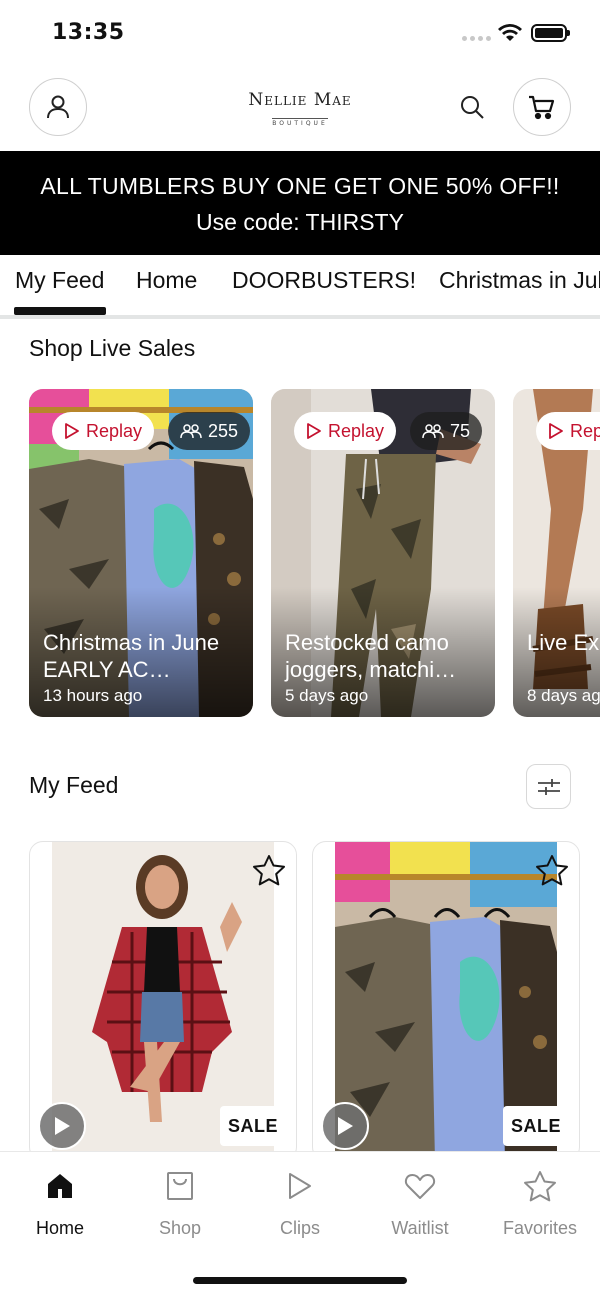  Describe the element at coordinates (300, 1202) in the screenshot. I see `nav-clips: Clips` at that location.